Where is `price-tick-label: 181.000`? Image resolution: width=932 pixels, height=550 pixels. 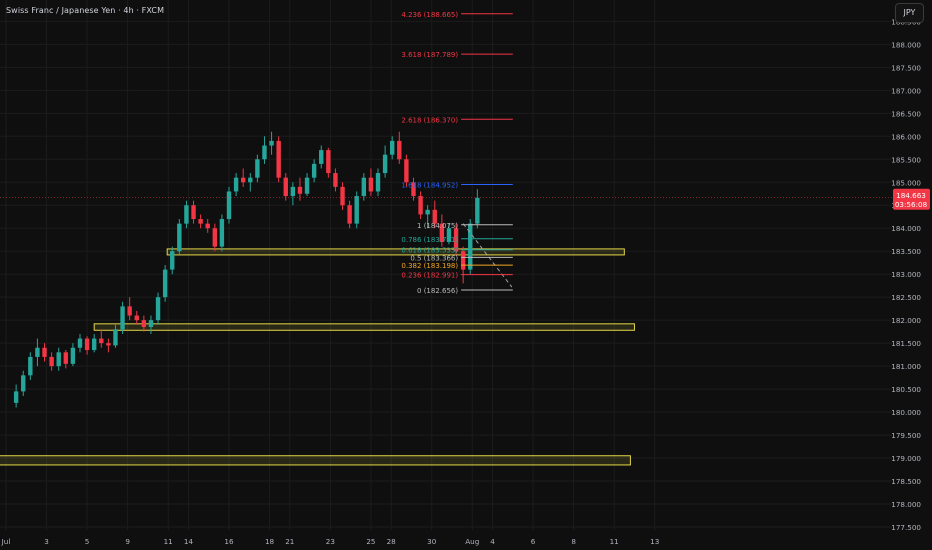
price-tick-label: 181.000 is located at coordinates (906, 366).